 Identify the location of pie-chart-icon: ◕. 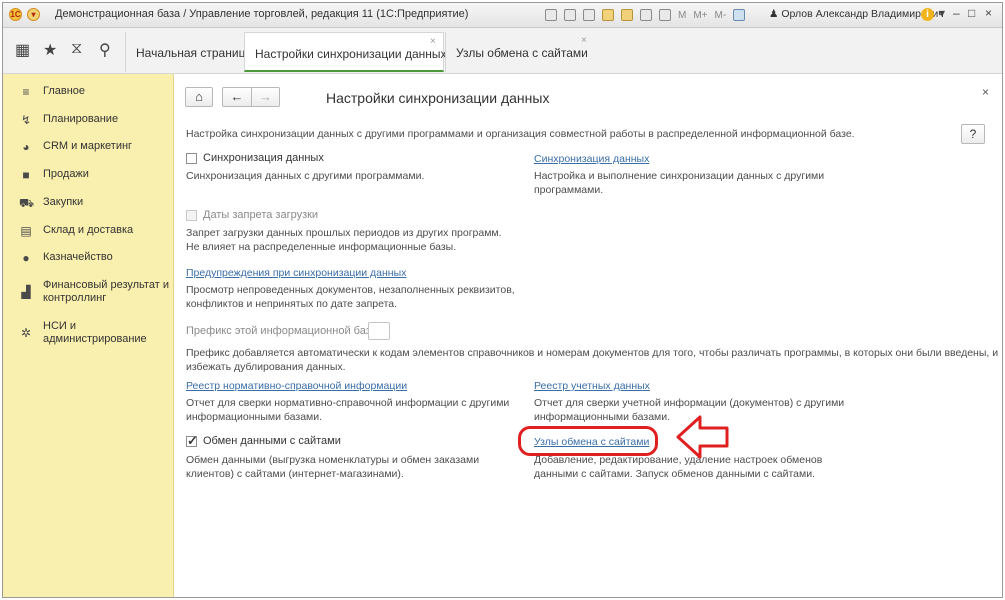
(26, 147).